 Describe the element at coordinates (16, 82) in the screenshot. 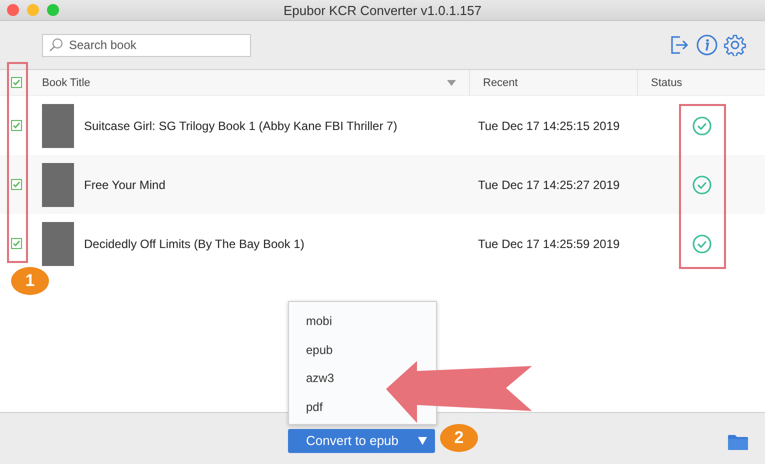

I see `select-all-checkbox` at that location.